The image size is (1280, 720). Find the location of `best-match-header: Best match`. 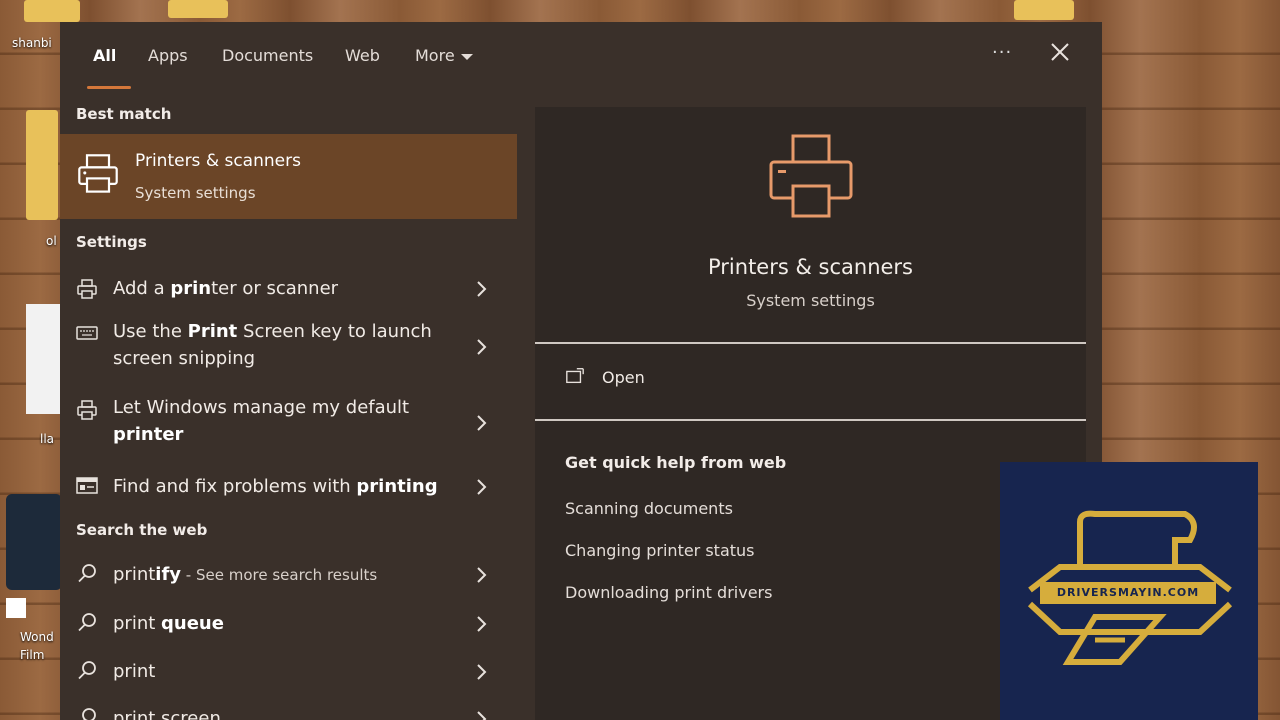

best-match-header: Best match is located at coordinates (124, 114).